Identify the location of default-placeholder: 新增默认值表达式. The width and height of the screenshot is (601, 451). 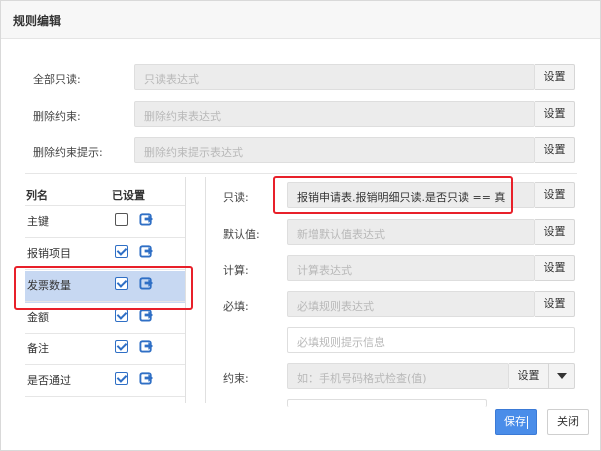
(341, 234).